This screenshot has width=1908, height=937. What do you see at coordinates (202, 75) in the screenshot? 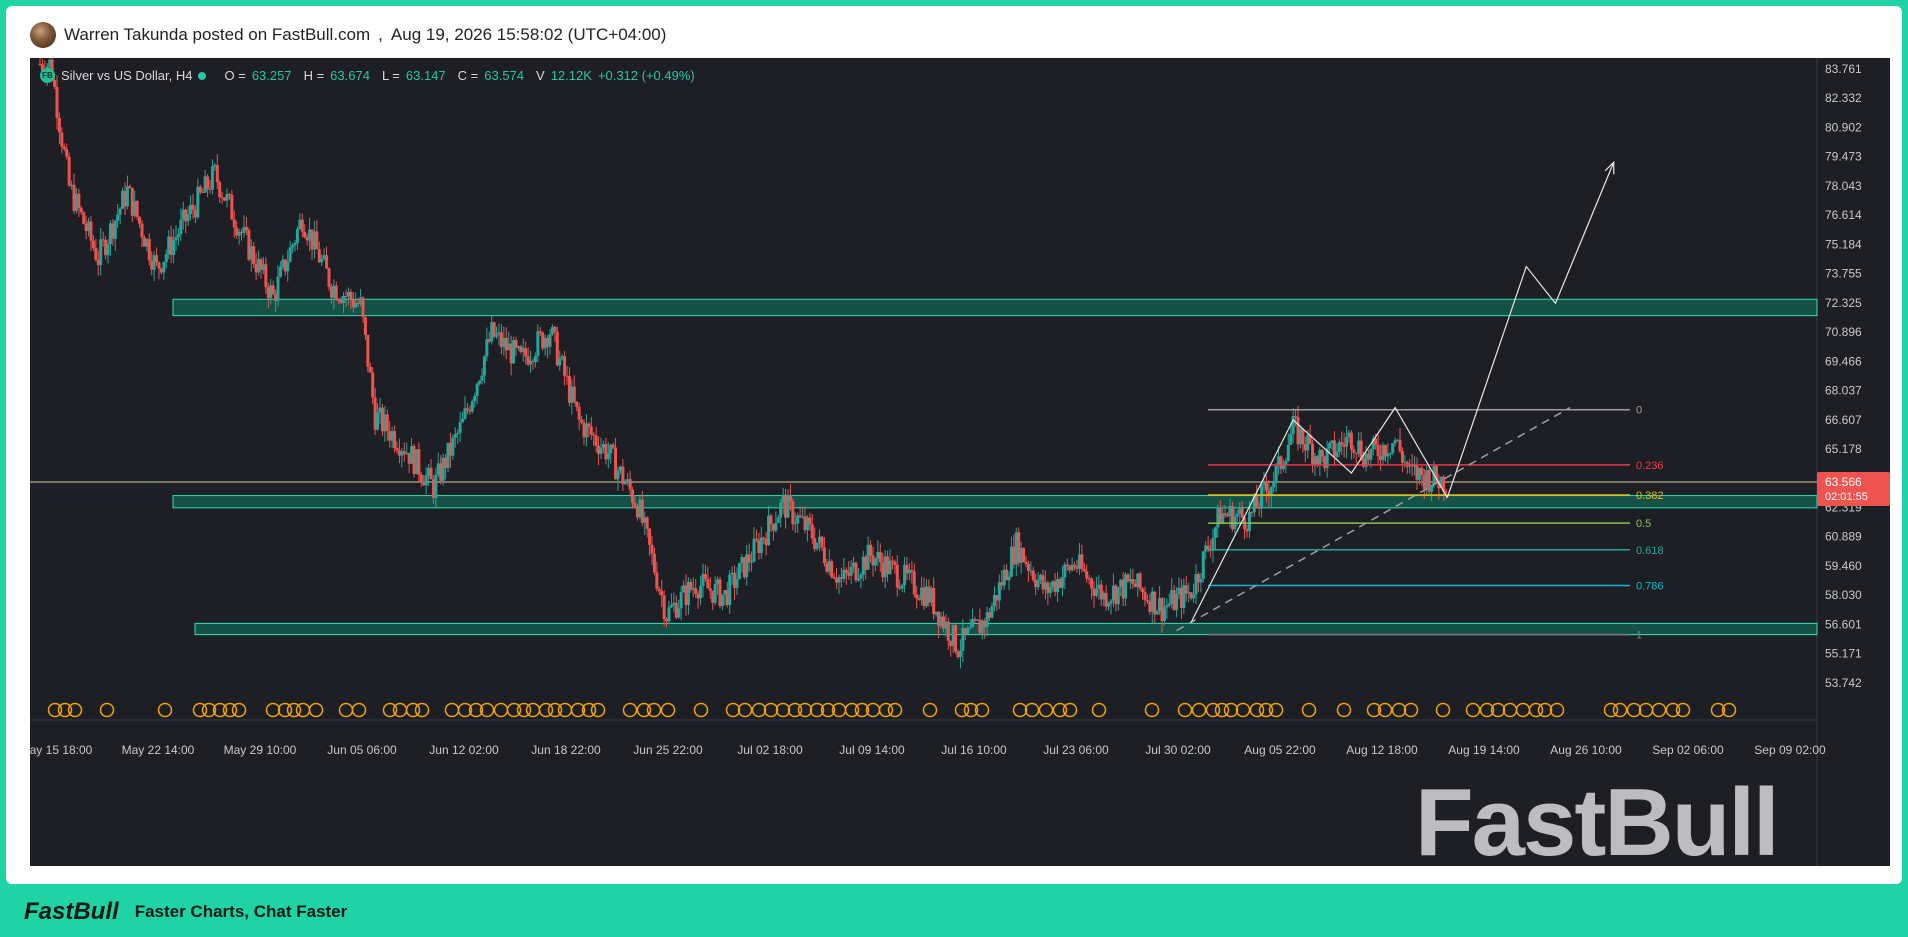
I see `market-status-icon` at bounding box center [202, 75].